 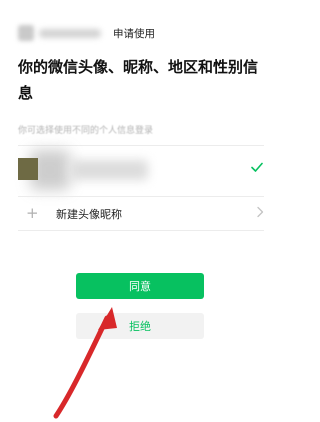 What do you see at coordinates (138, 80) in the screenshot?
I see `page-title: 你的微信头像、昵称、地区和性别信息` at bounding box center [138, 80].